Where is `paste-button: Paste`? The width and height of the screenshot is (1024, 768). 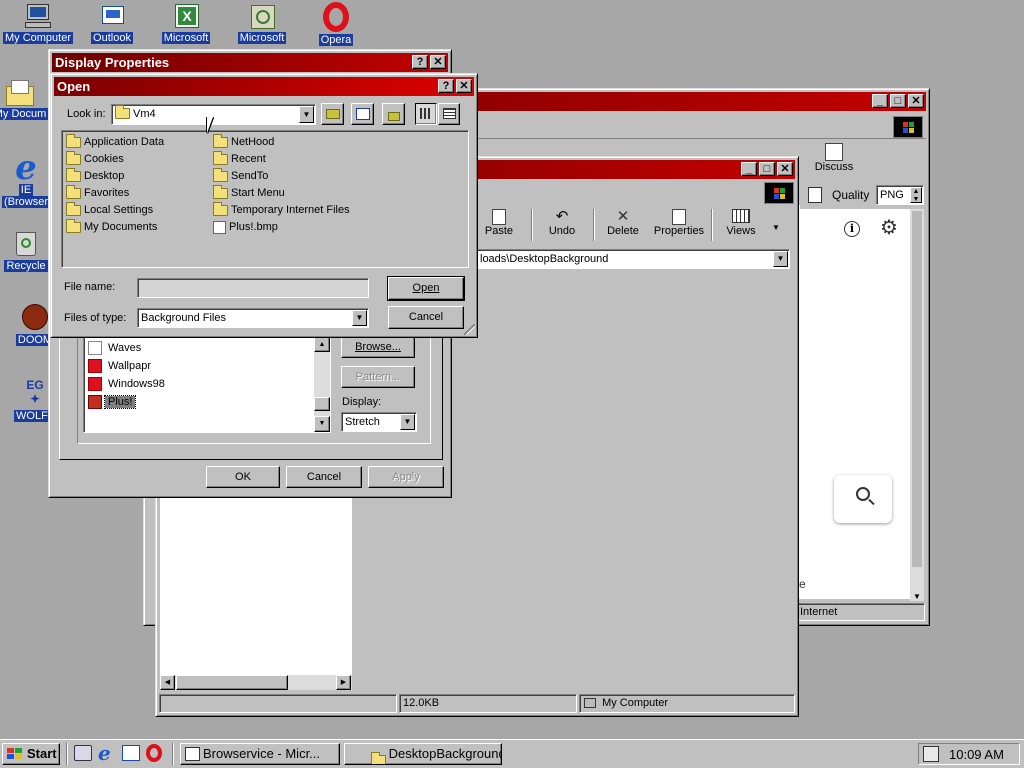
paste-button: Paste is located at coordinates (499, 223).